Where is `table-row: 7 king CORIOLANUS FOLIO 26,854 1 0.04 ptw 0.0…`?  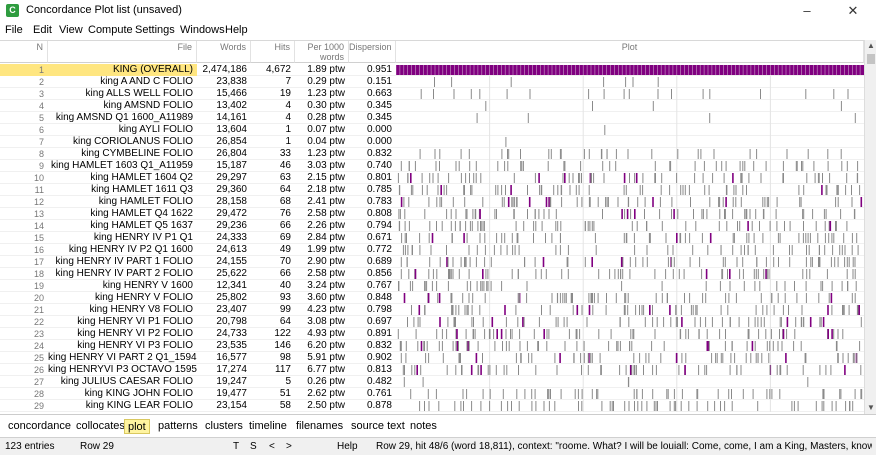
table-row: 7 king CORIOLANUS FOLIO 26,854 1 0.04 ptw 0.0… is located at coordinates (432, 142).